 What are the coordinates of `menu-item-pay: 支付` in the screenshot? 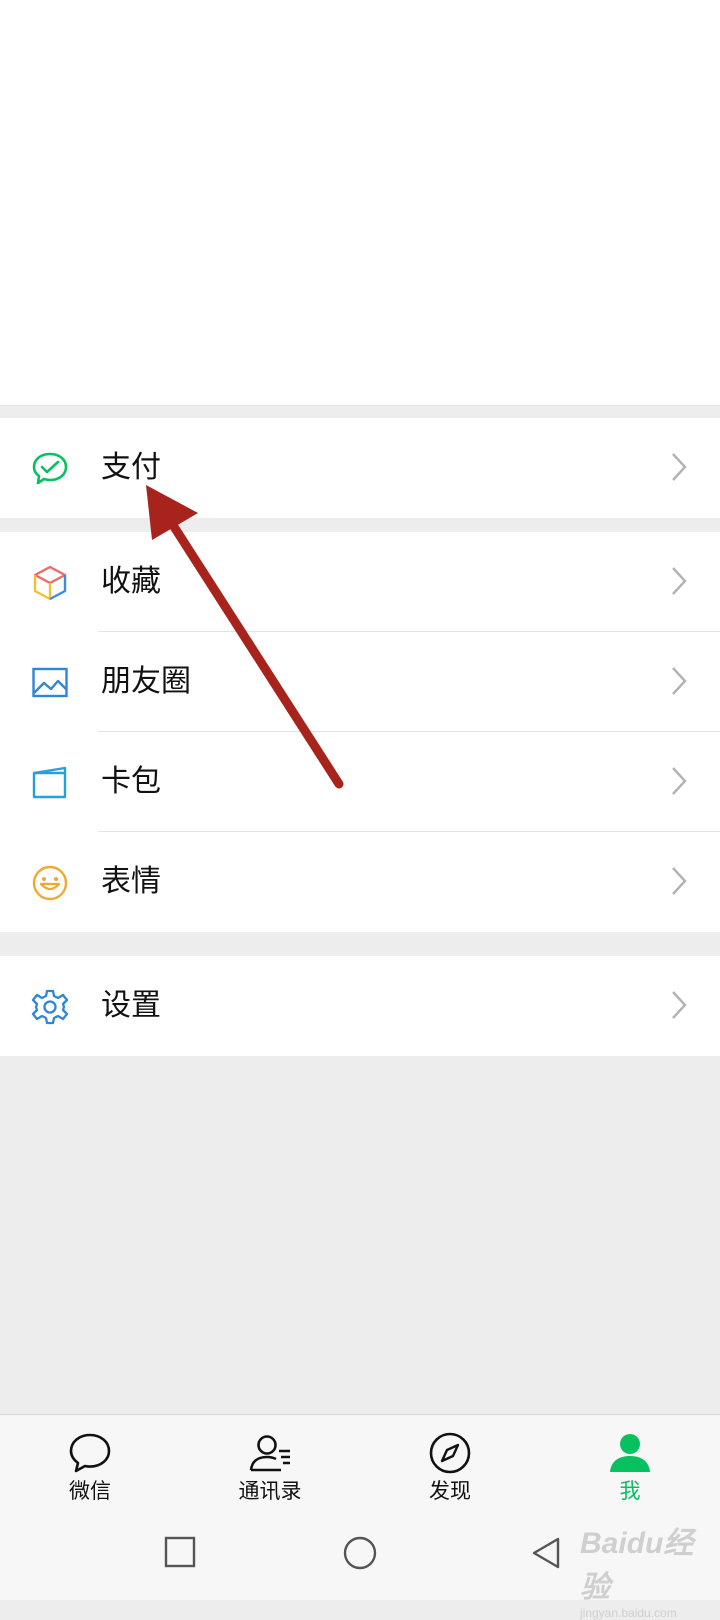 It's located at (360, 468).